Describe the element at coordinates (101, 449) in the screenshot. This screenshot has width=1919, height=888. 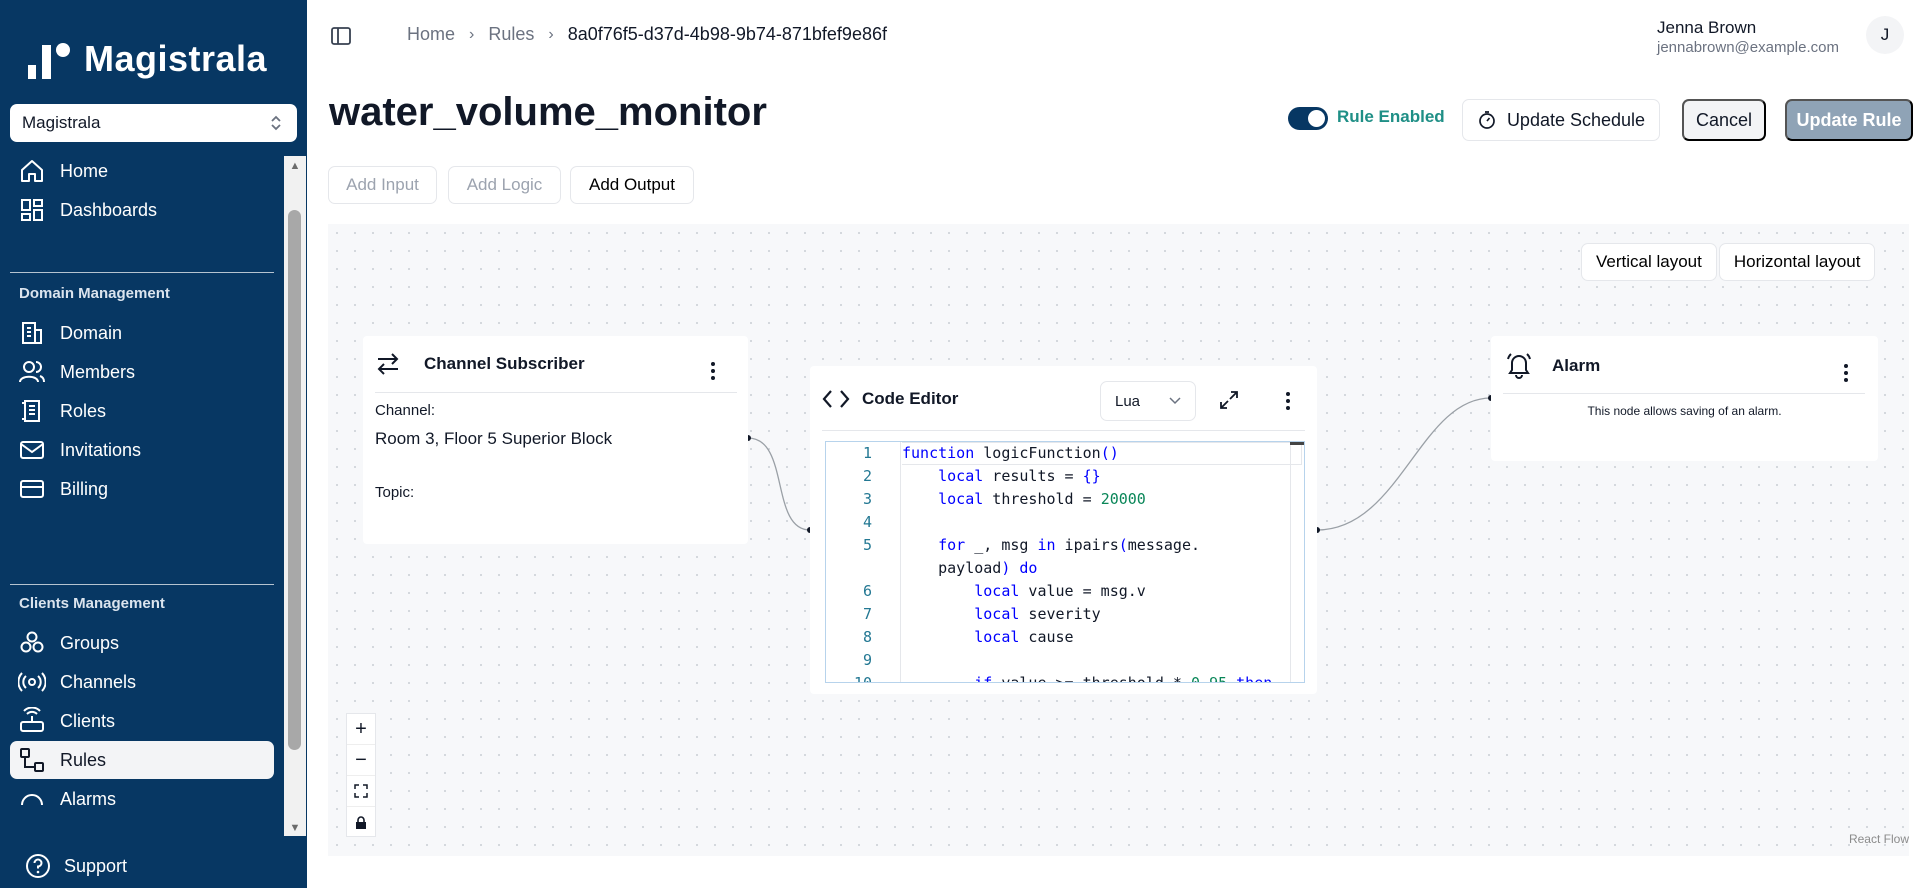
I see `sidebar-item-label: Invitations` at that location.